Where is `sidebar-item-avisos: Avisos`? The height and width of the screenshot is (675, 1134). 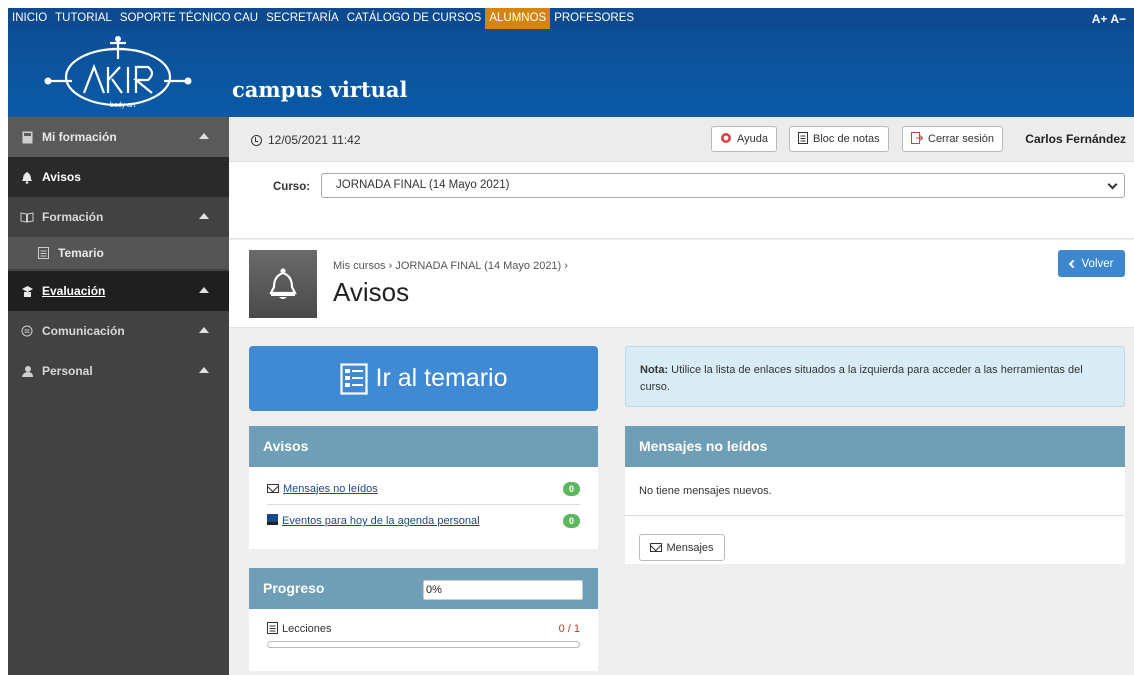 sidebar-item-avisos: Avisos is located at coordinates (118, 177).